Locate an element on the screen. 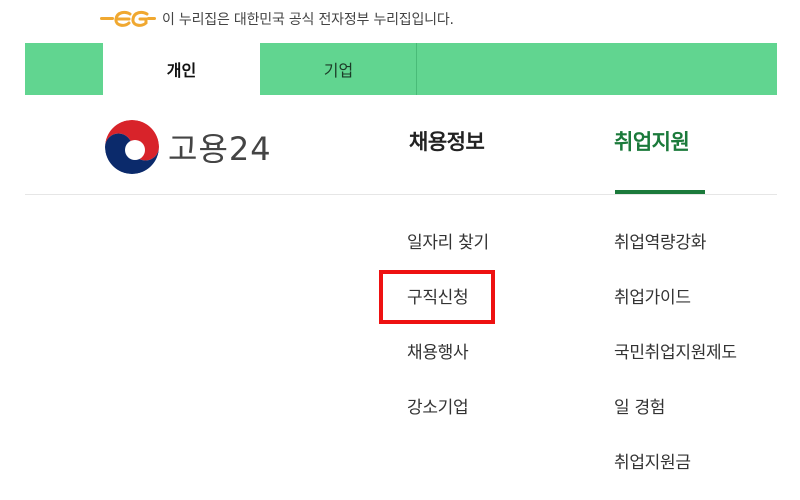 This screenshot has width=800, height=500. site-logo: 고용24 is located at coordinates (188, 147).